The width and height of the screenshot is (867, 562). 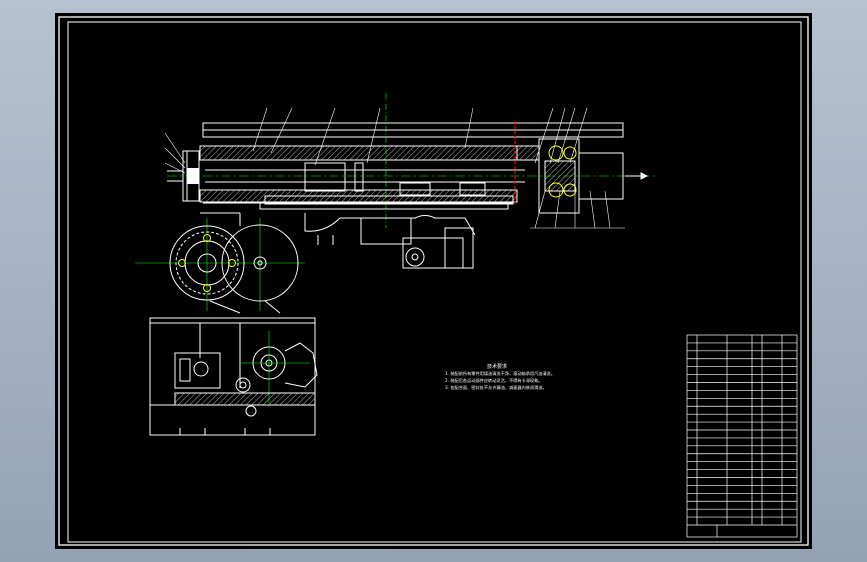 I want to click on title-block-rows, so click(x=742, y=430).